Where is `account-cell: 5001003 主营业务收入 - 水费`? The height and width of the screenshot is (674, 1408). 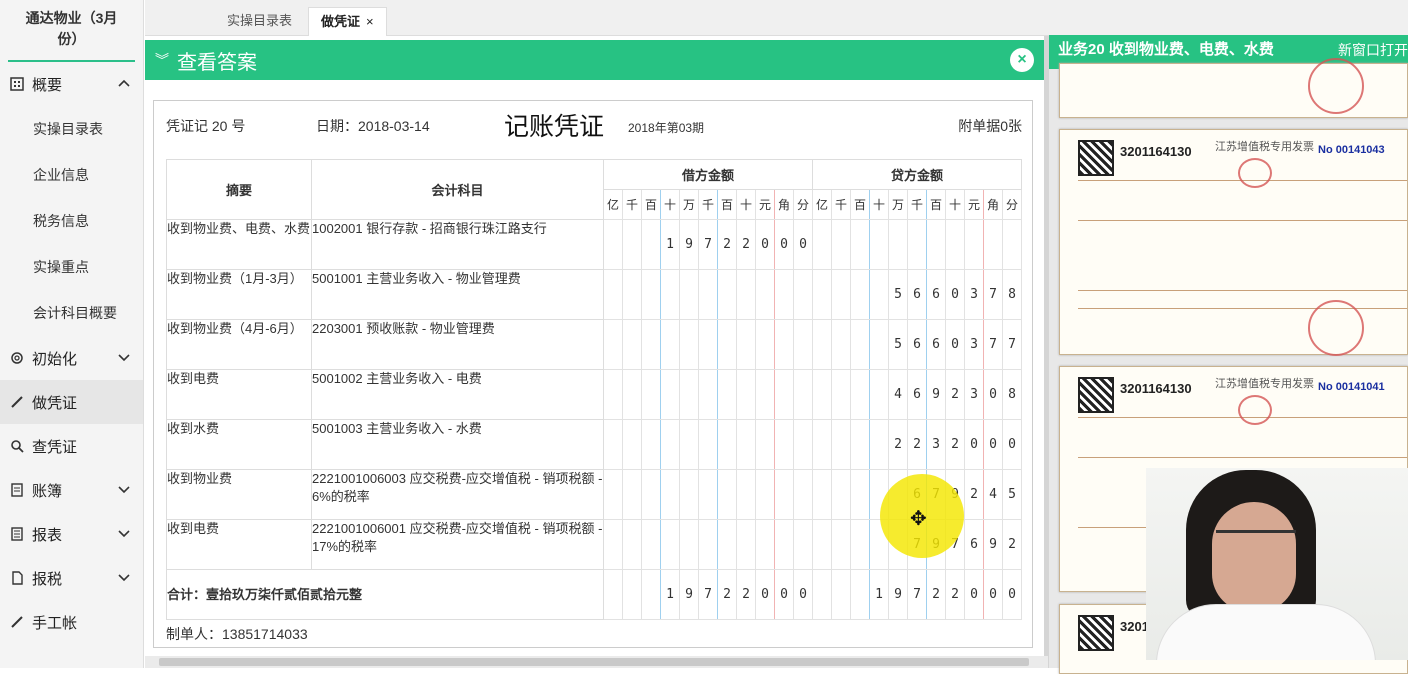 account-cell: 5001003 主营业务收入 - 水费 is located at coordinates (457, 444).